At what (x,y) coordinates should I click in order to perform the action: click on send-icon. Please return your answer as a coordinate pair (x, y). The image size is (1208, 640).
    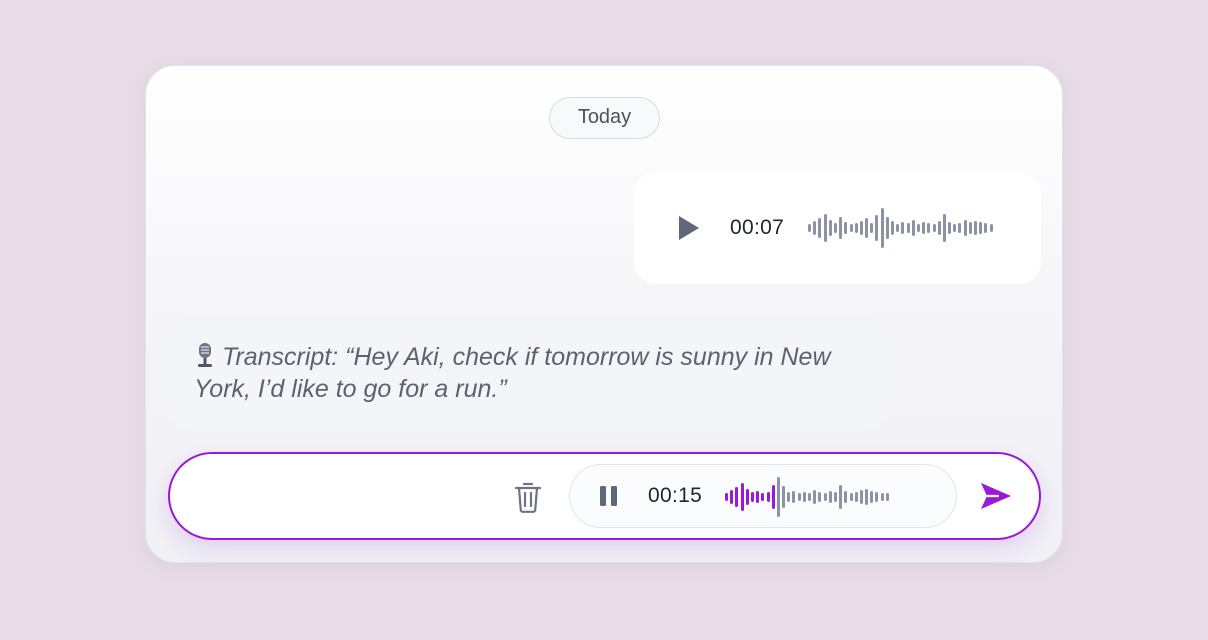
    Looking at the image, I should click on (996, 496).